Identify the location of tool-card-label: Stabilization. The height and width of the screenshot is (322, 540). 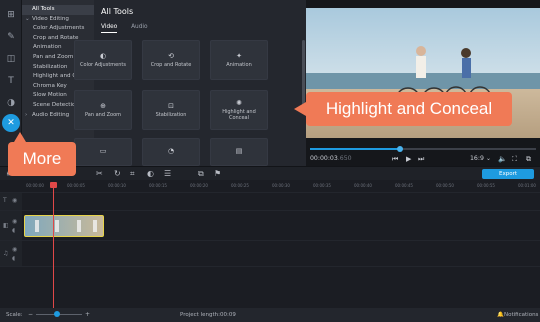
(171, 115).